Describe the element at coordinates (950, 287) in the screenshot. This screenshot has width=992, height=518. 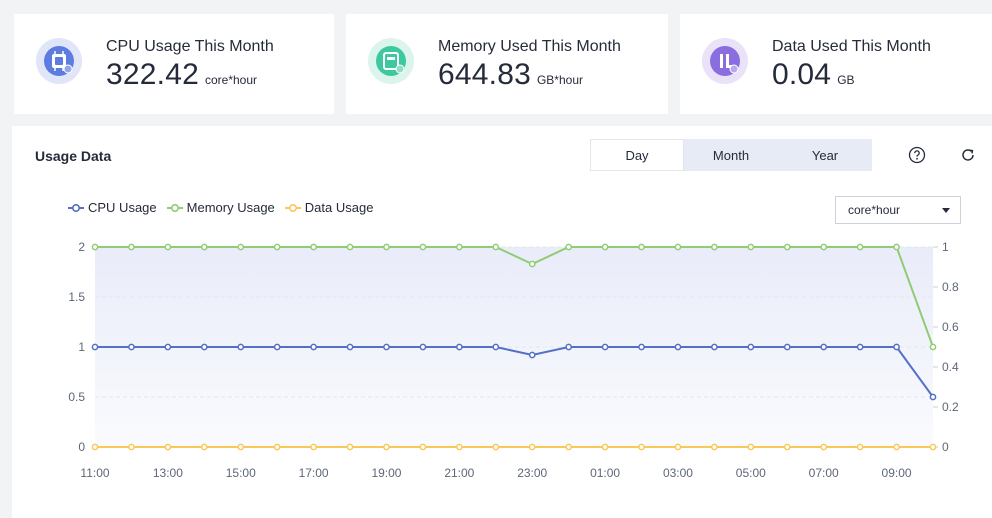
I see `right-axis-tick-label: 0.8` at that location.